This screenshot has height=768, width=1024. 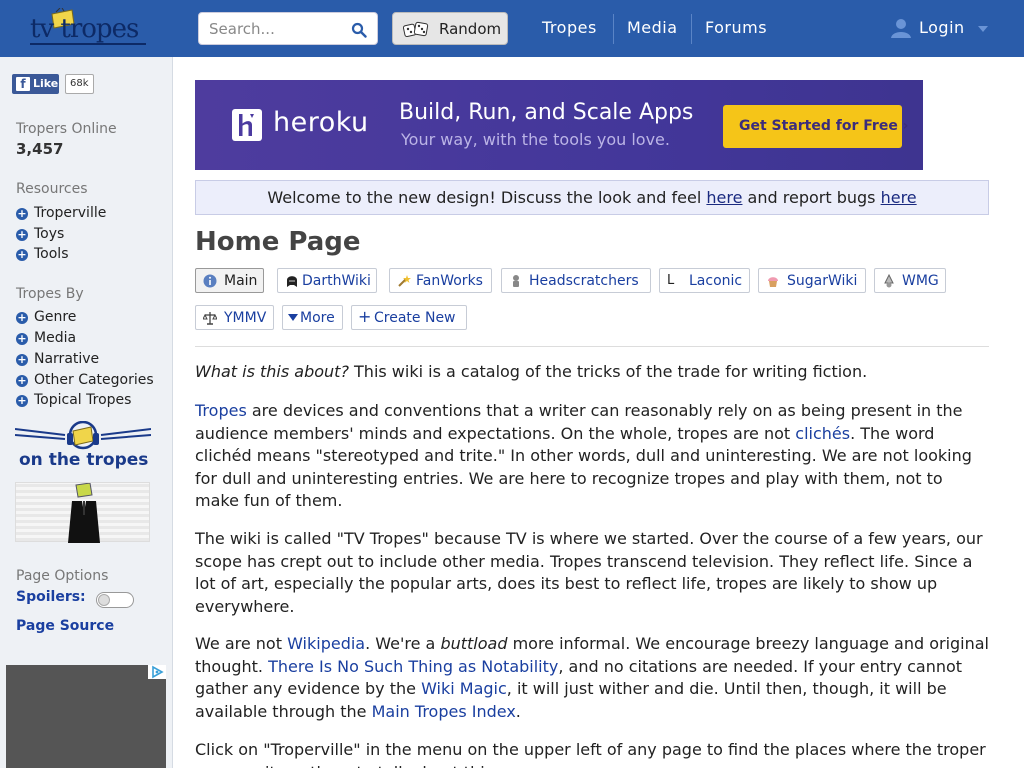 I want to click on sidebar-item-label: Tools, so click(x=51, y=254).